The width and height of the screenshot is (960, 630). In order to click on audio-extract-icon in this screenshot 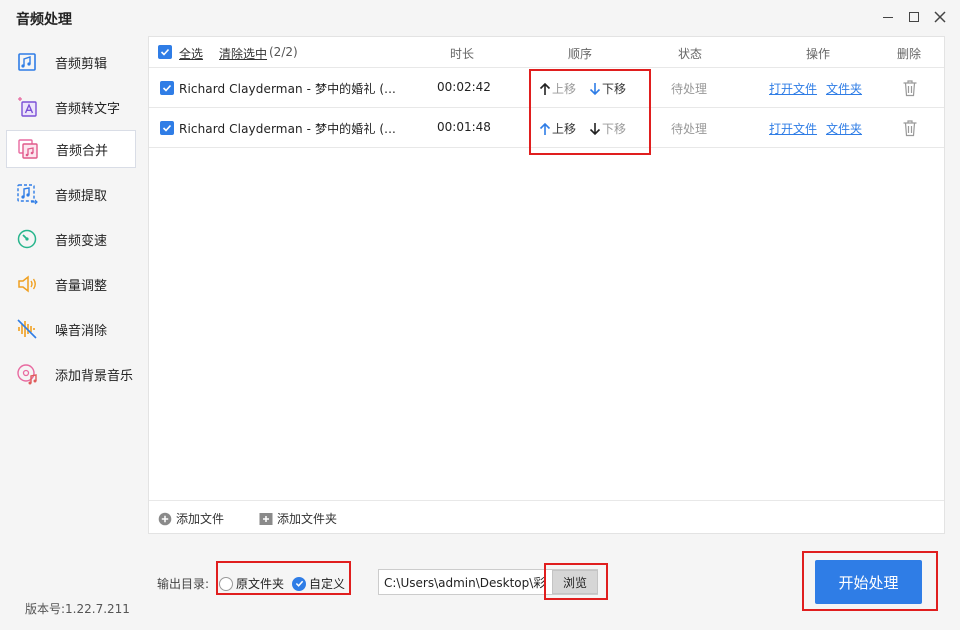, I will do `click(27, 194)`.